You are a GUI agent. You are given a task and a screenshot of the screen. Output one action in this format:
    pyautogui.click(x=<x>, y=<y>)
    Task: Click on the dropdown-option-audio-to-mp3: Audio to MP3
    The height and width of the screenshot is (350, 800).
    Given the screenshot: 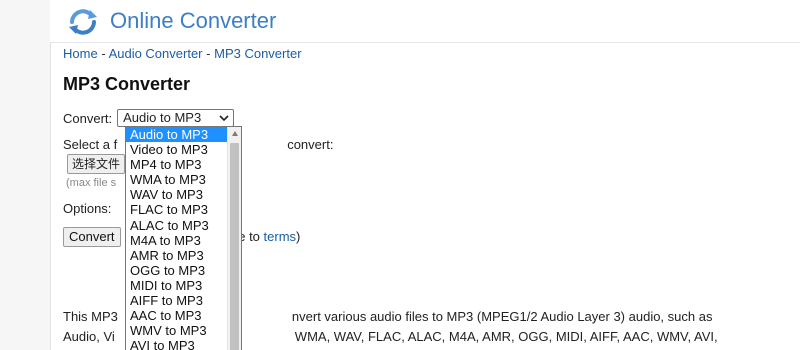 What is the action you would take?
    pyautogui.click(x=177, y=135)
    